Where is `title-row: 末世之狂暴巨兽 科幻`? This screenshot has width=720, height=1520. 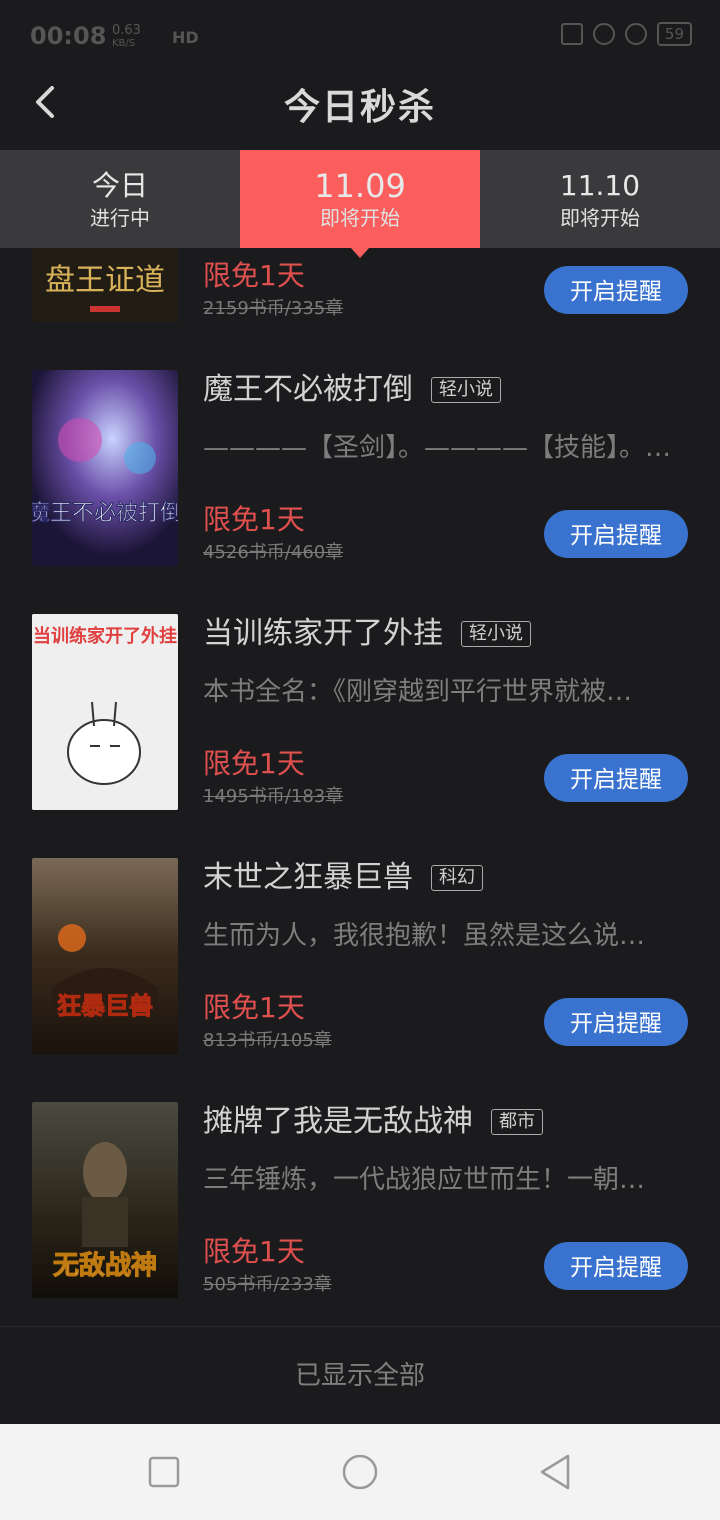 title-row: 末世之狂暴巨兽 科幻 is located at coordinates (343, 878).